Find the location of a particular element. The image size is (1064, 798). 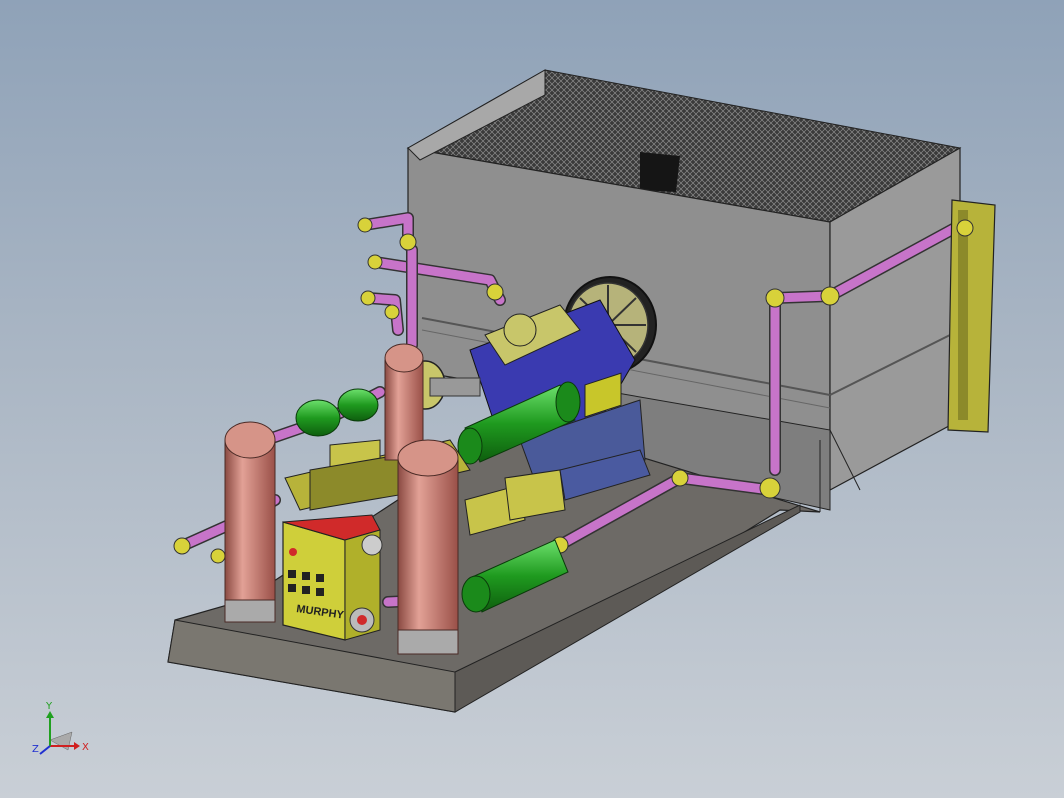

coordinate-triad: X Y Z is located at coordinates (60, 728).